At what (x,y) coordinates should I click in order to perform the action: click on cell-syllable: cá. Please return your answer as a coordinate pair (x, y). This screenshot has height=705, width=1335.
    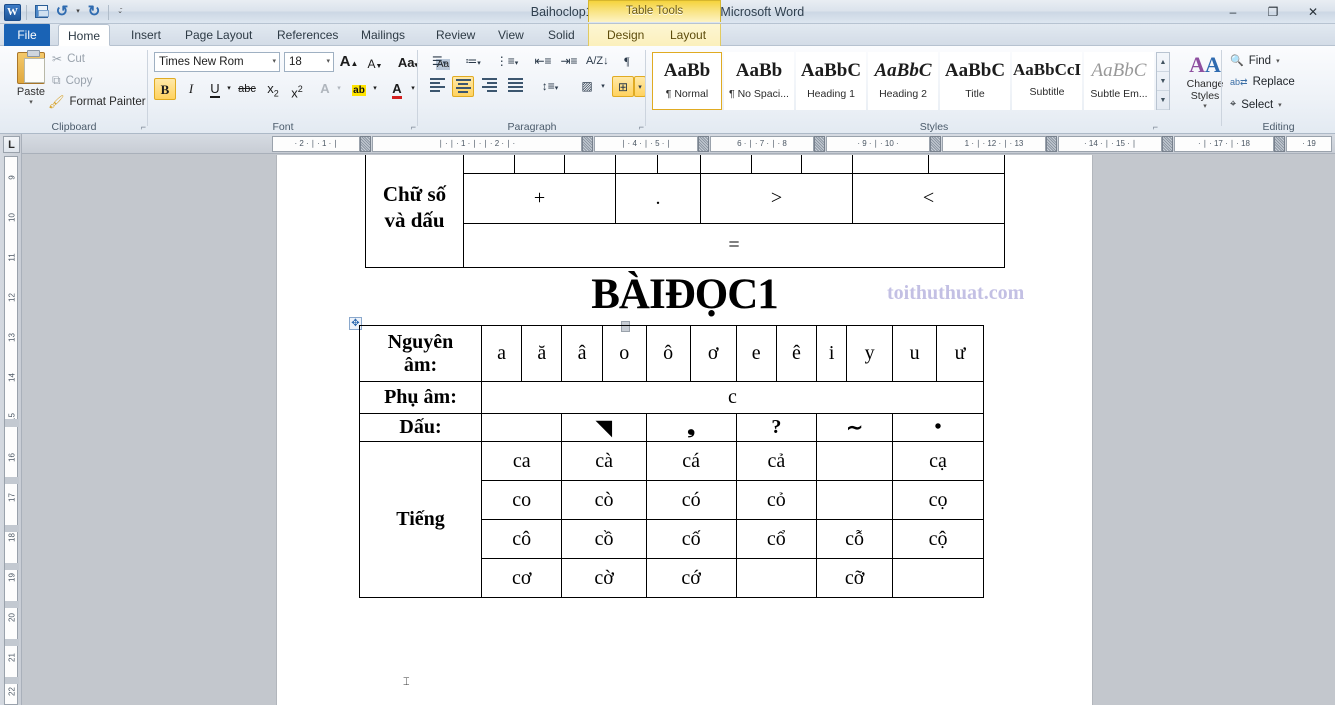
    Looking at the image, I should click on (691, 461).